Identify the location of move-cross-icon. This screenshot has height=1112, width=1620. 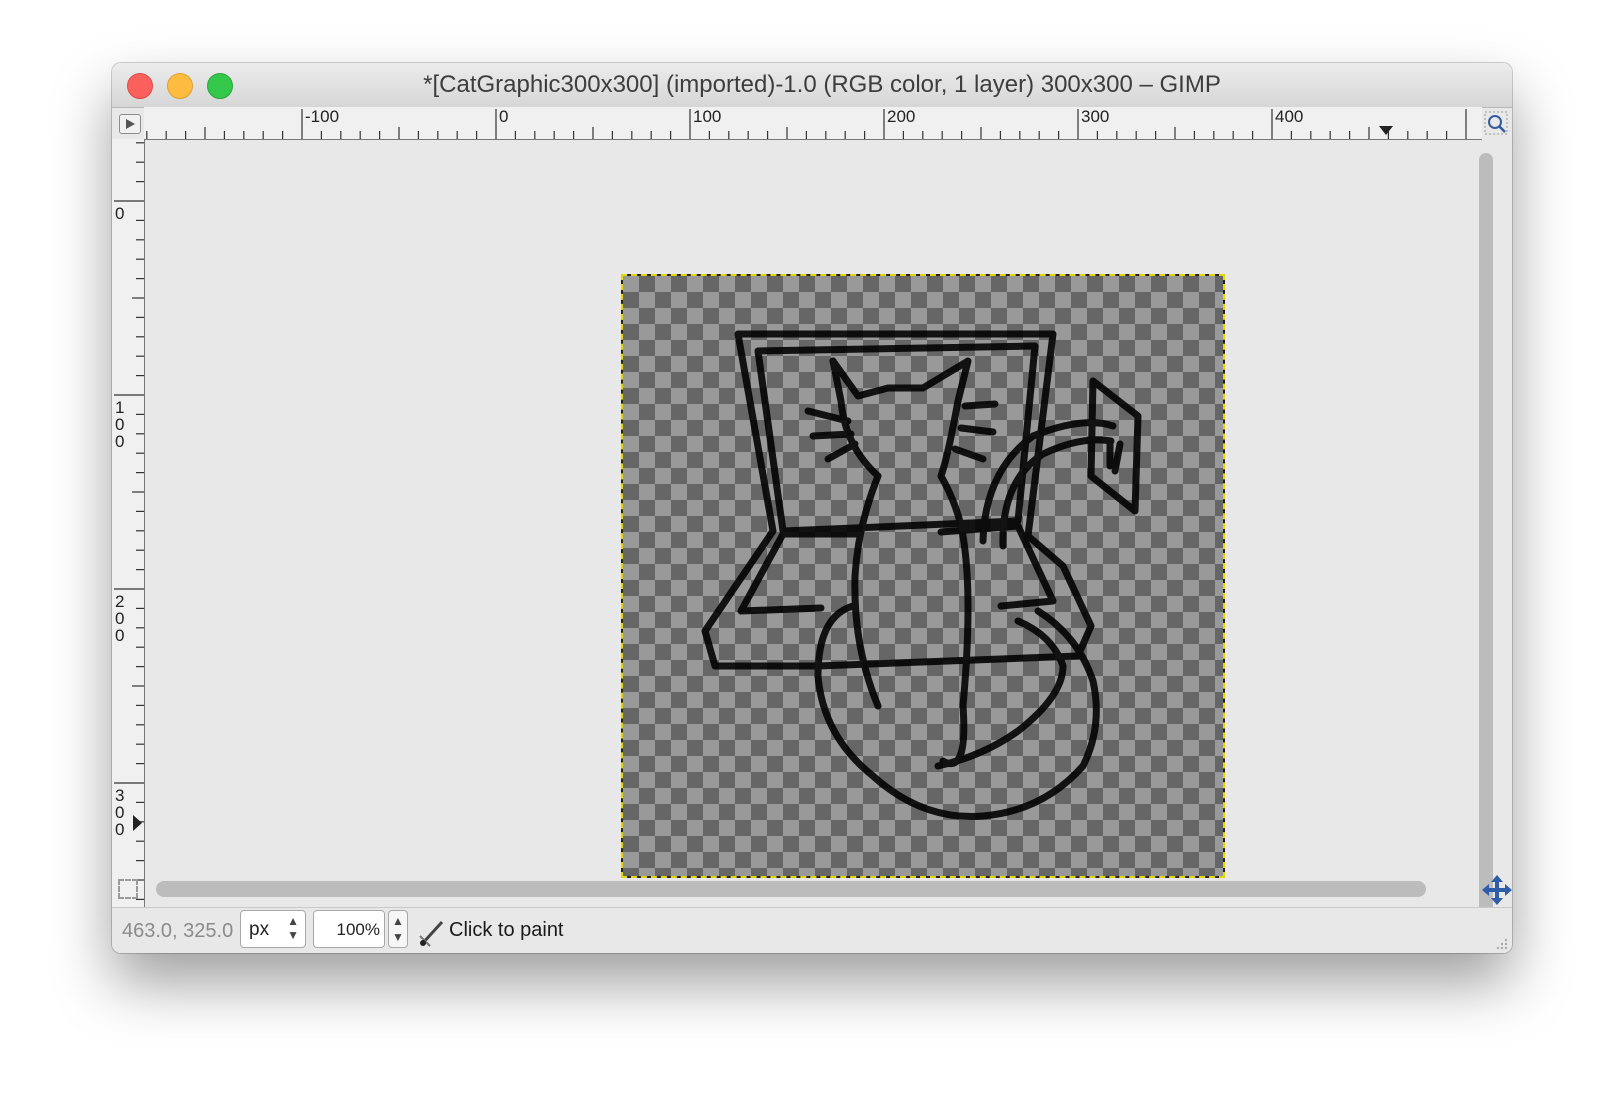
(1497, 890).